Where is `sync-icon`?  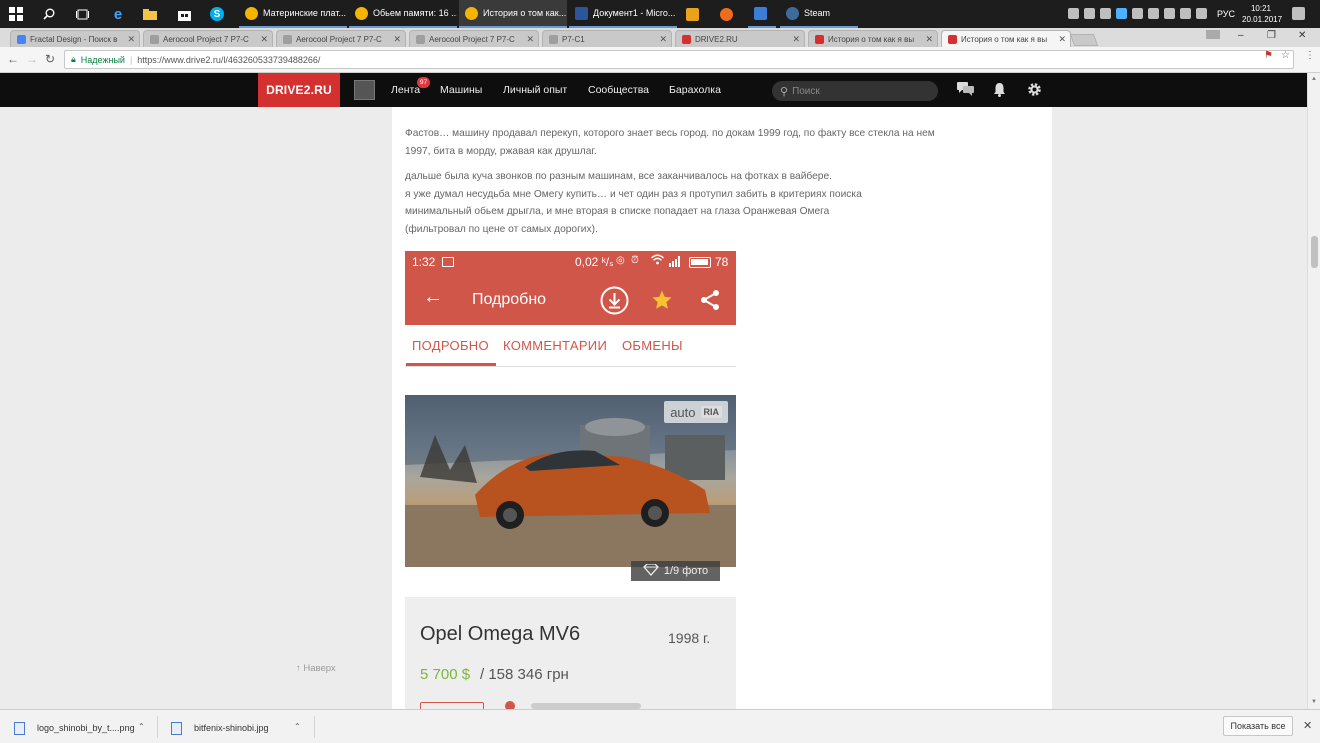 sync-icon is located at coordinates (1137, 13).